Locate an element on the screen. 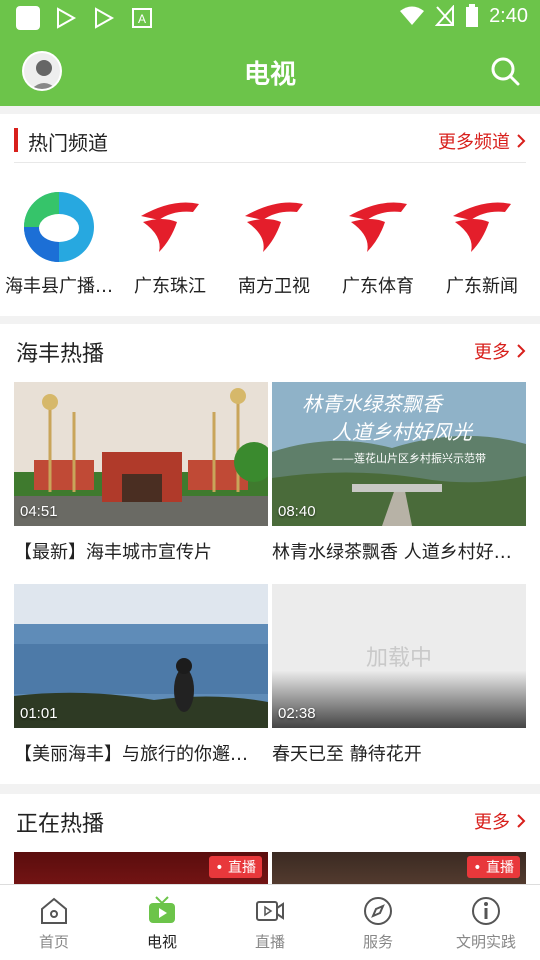 The image size is (540, 960). video-card: 加载中 02:38 春天已至 静待花开 is located at coordinates (399, 675).